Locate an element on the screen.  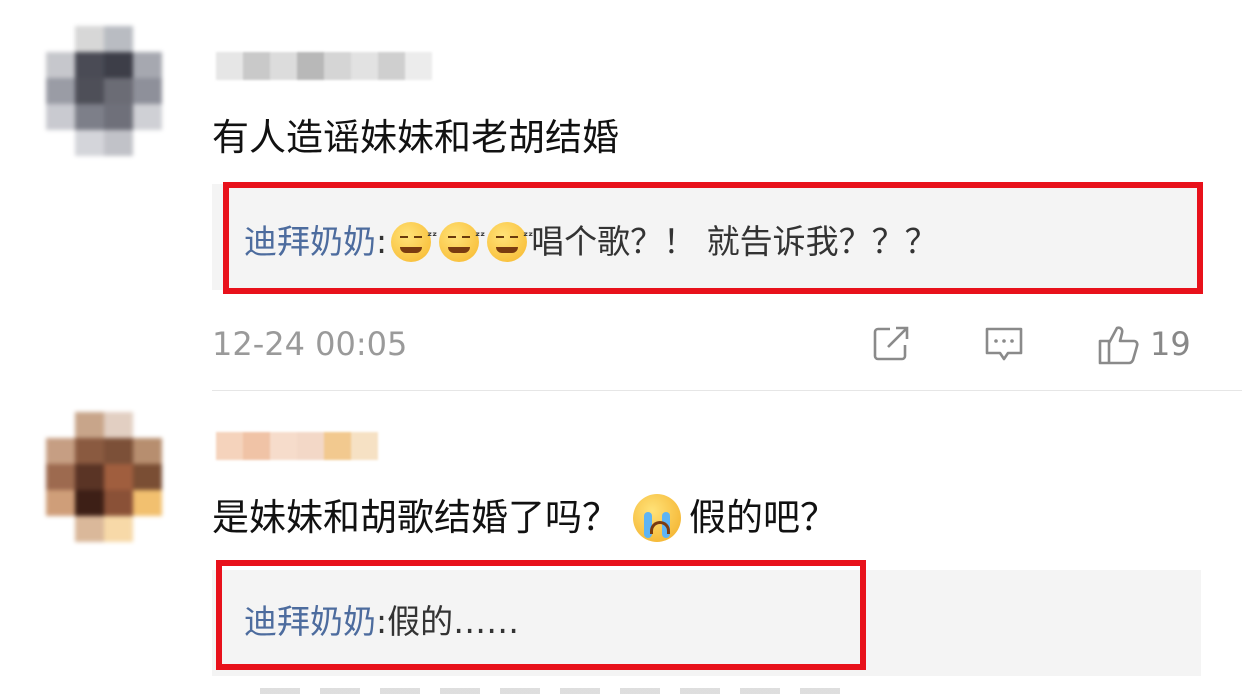
share-icon is located at coordinates (891, 343).